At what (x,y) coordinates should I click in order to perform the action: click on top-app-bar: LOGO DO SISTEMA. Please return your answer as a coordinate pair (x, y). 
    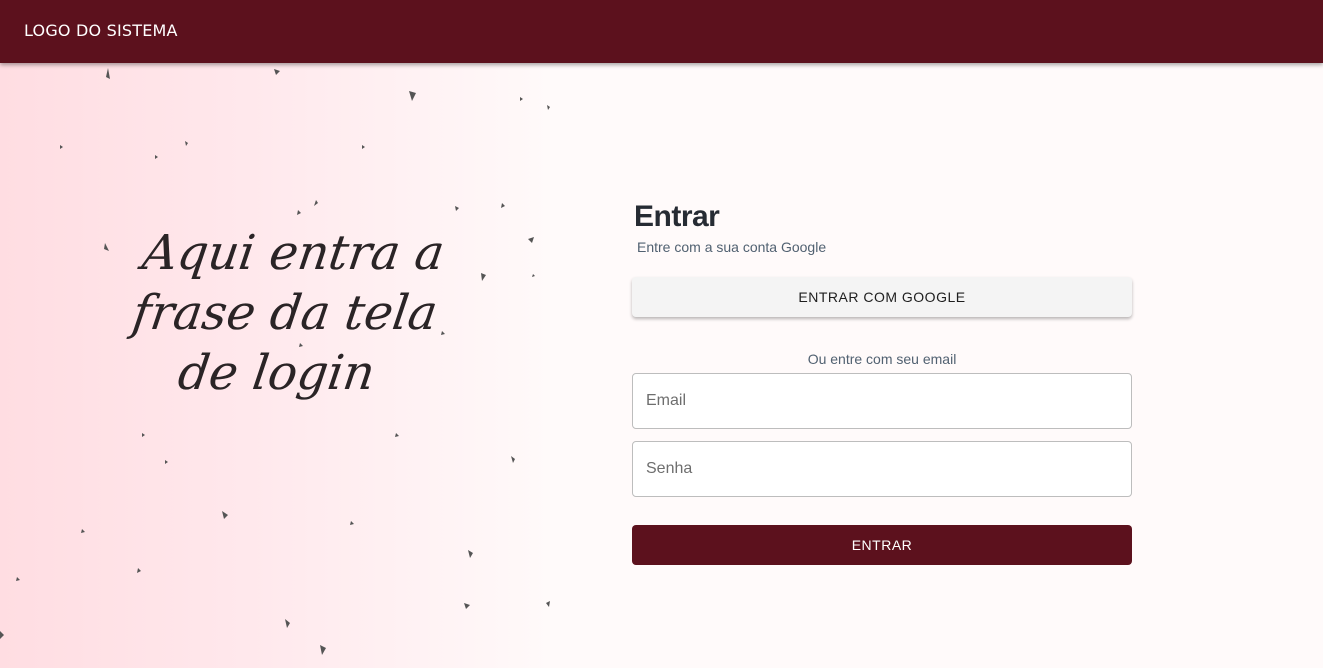
    Looking at the image, I should click on (661, 31).